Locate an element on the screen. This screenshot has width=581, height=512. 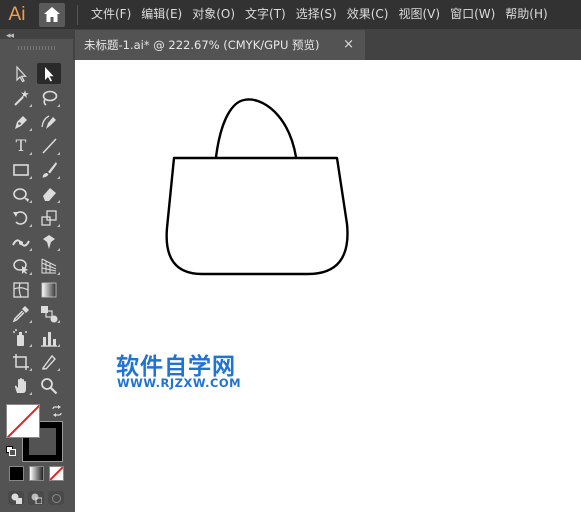
shape-builder-tool is located at coordinates (21, 265).